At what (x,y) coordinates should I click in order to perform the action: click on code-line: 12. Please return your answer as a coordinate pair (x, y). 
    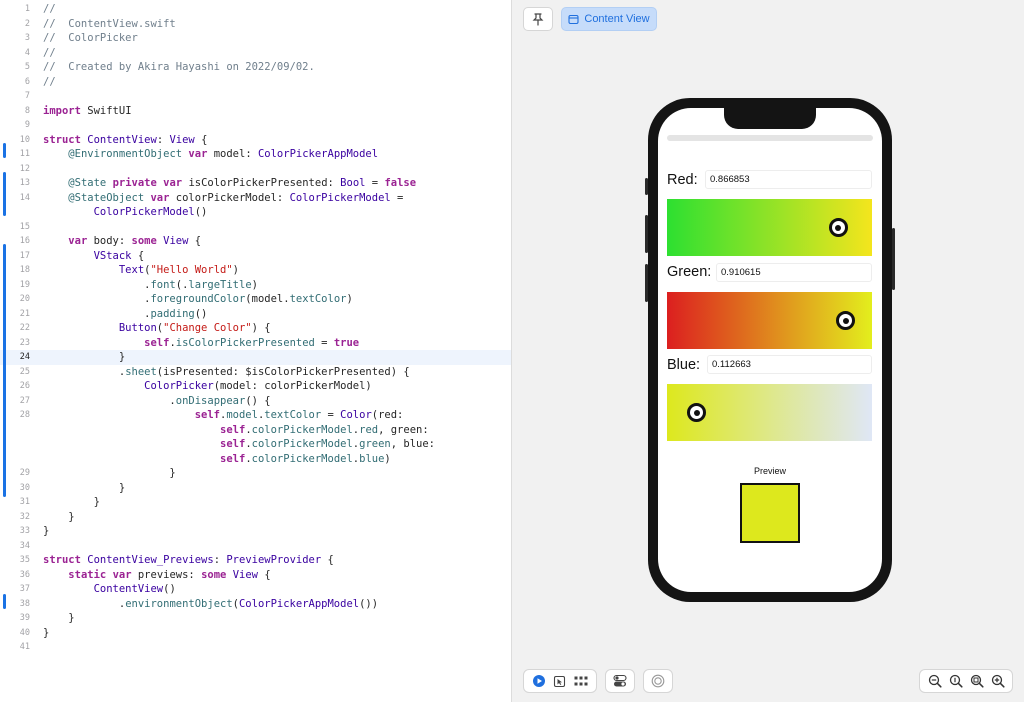
    Looking at the image, I should click on (255, 169).